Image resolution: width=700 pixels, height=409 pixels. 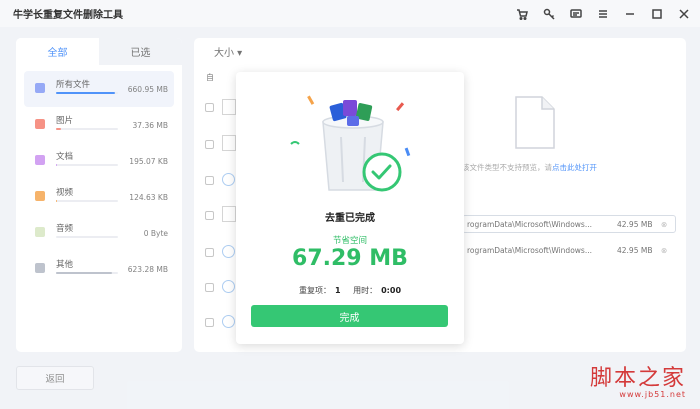 I want to click on saved-space-value: 67.29 MB, so click(x=350, y=258).